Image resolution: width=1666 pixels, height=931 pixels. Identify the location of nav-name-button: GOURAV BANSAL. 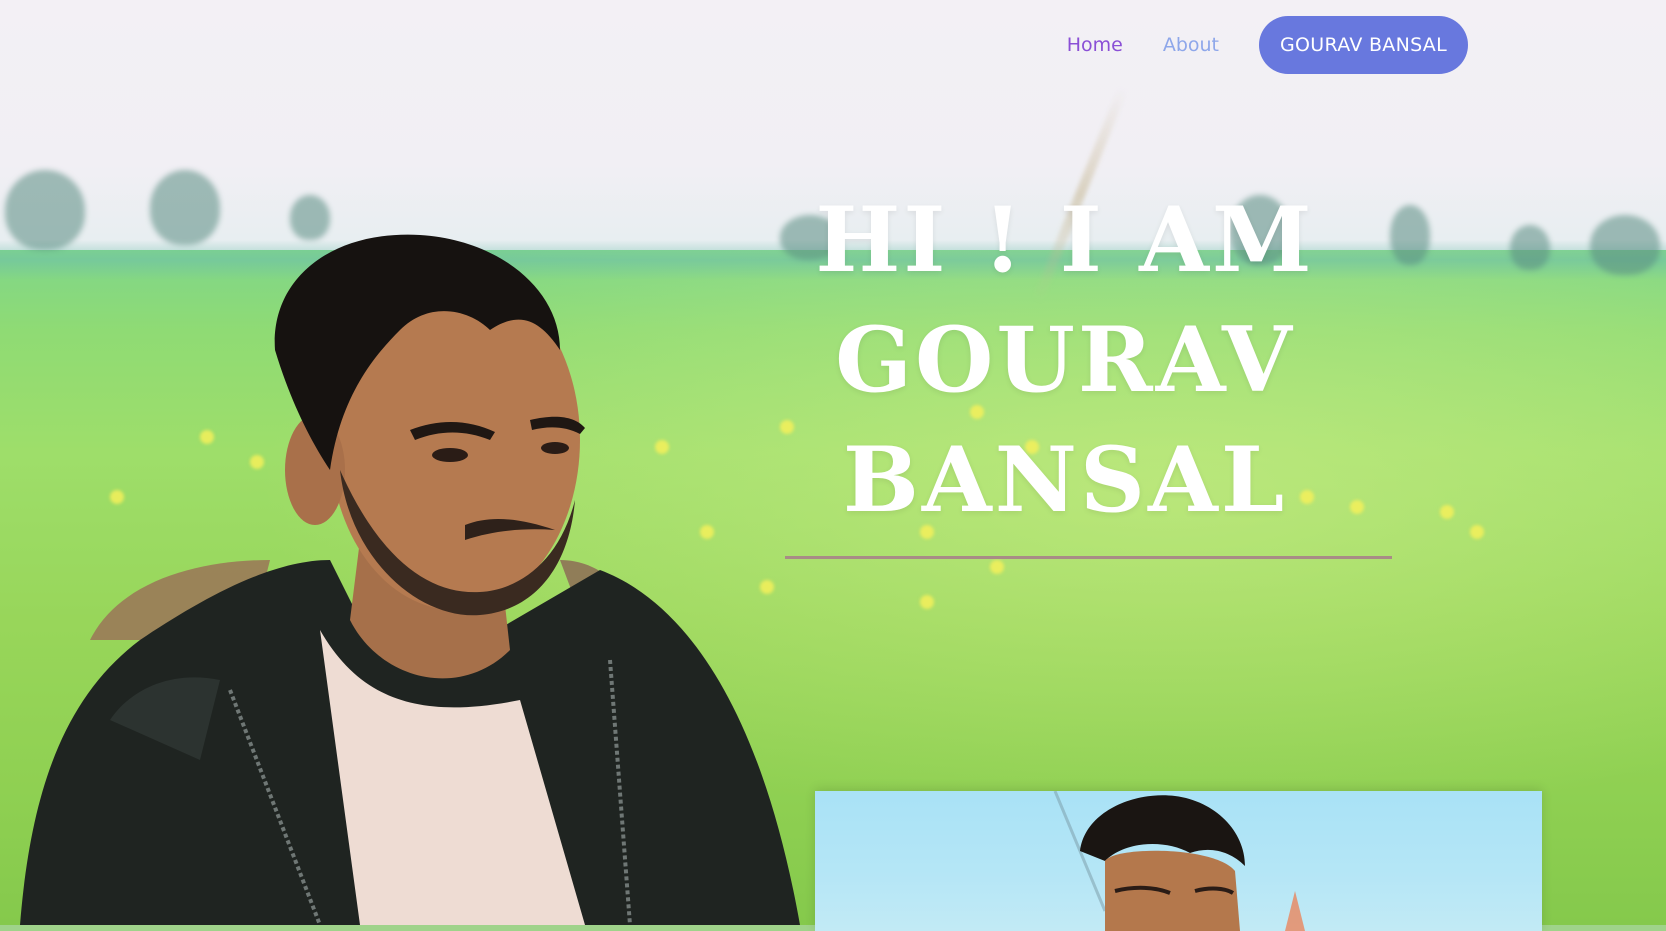
(1363, 45).